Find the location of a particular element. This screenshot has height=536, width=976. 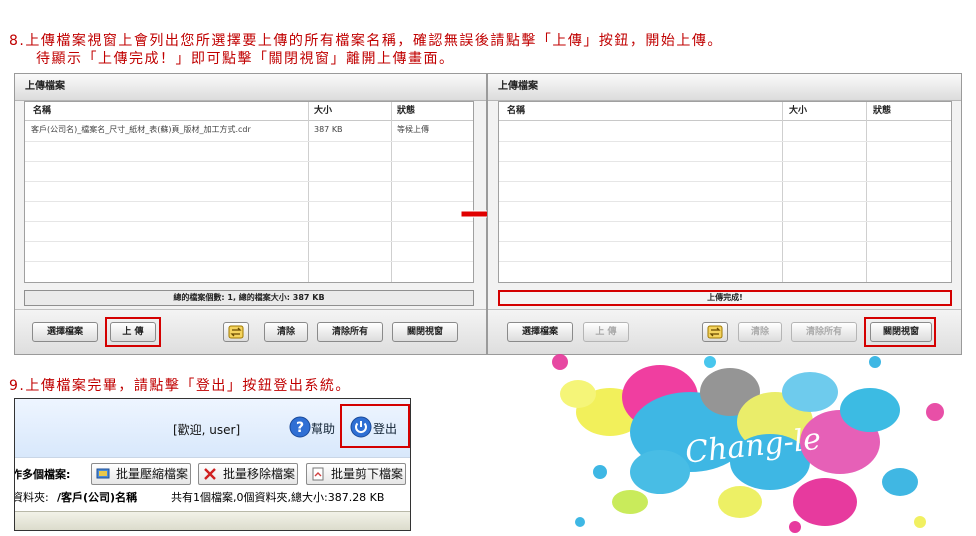

multi-file-label: 作多個檔案: is located at coordinates (42, 474).